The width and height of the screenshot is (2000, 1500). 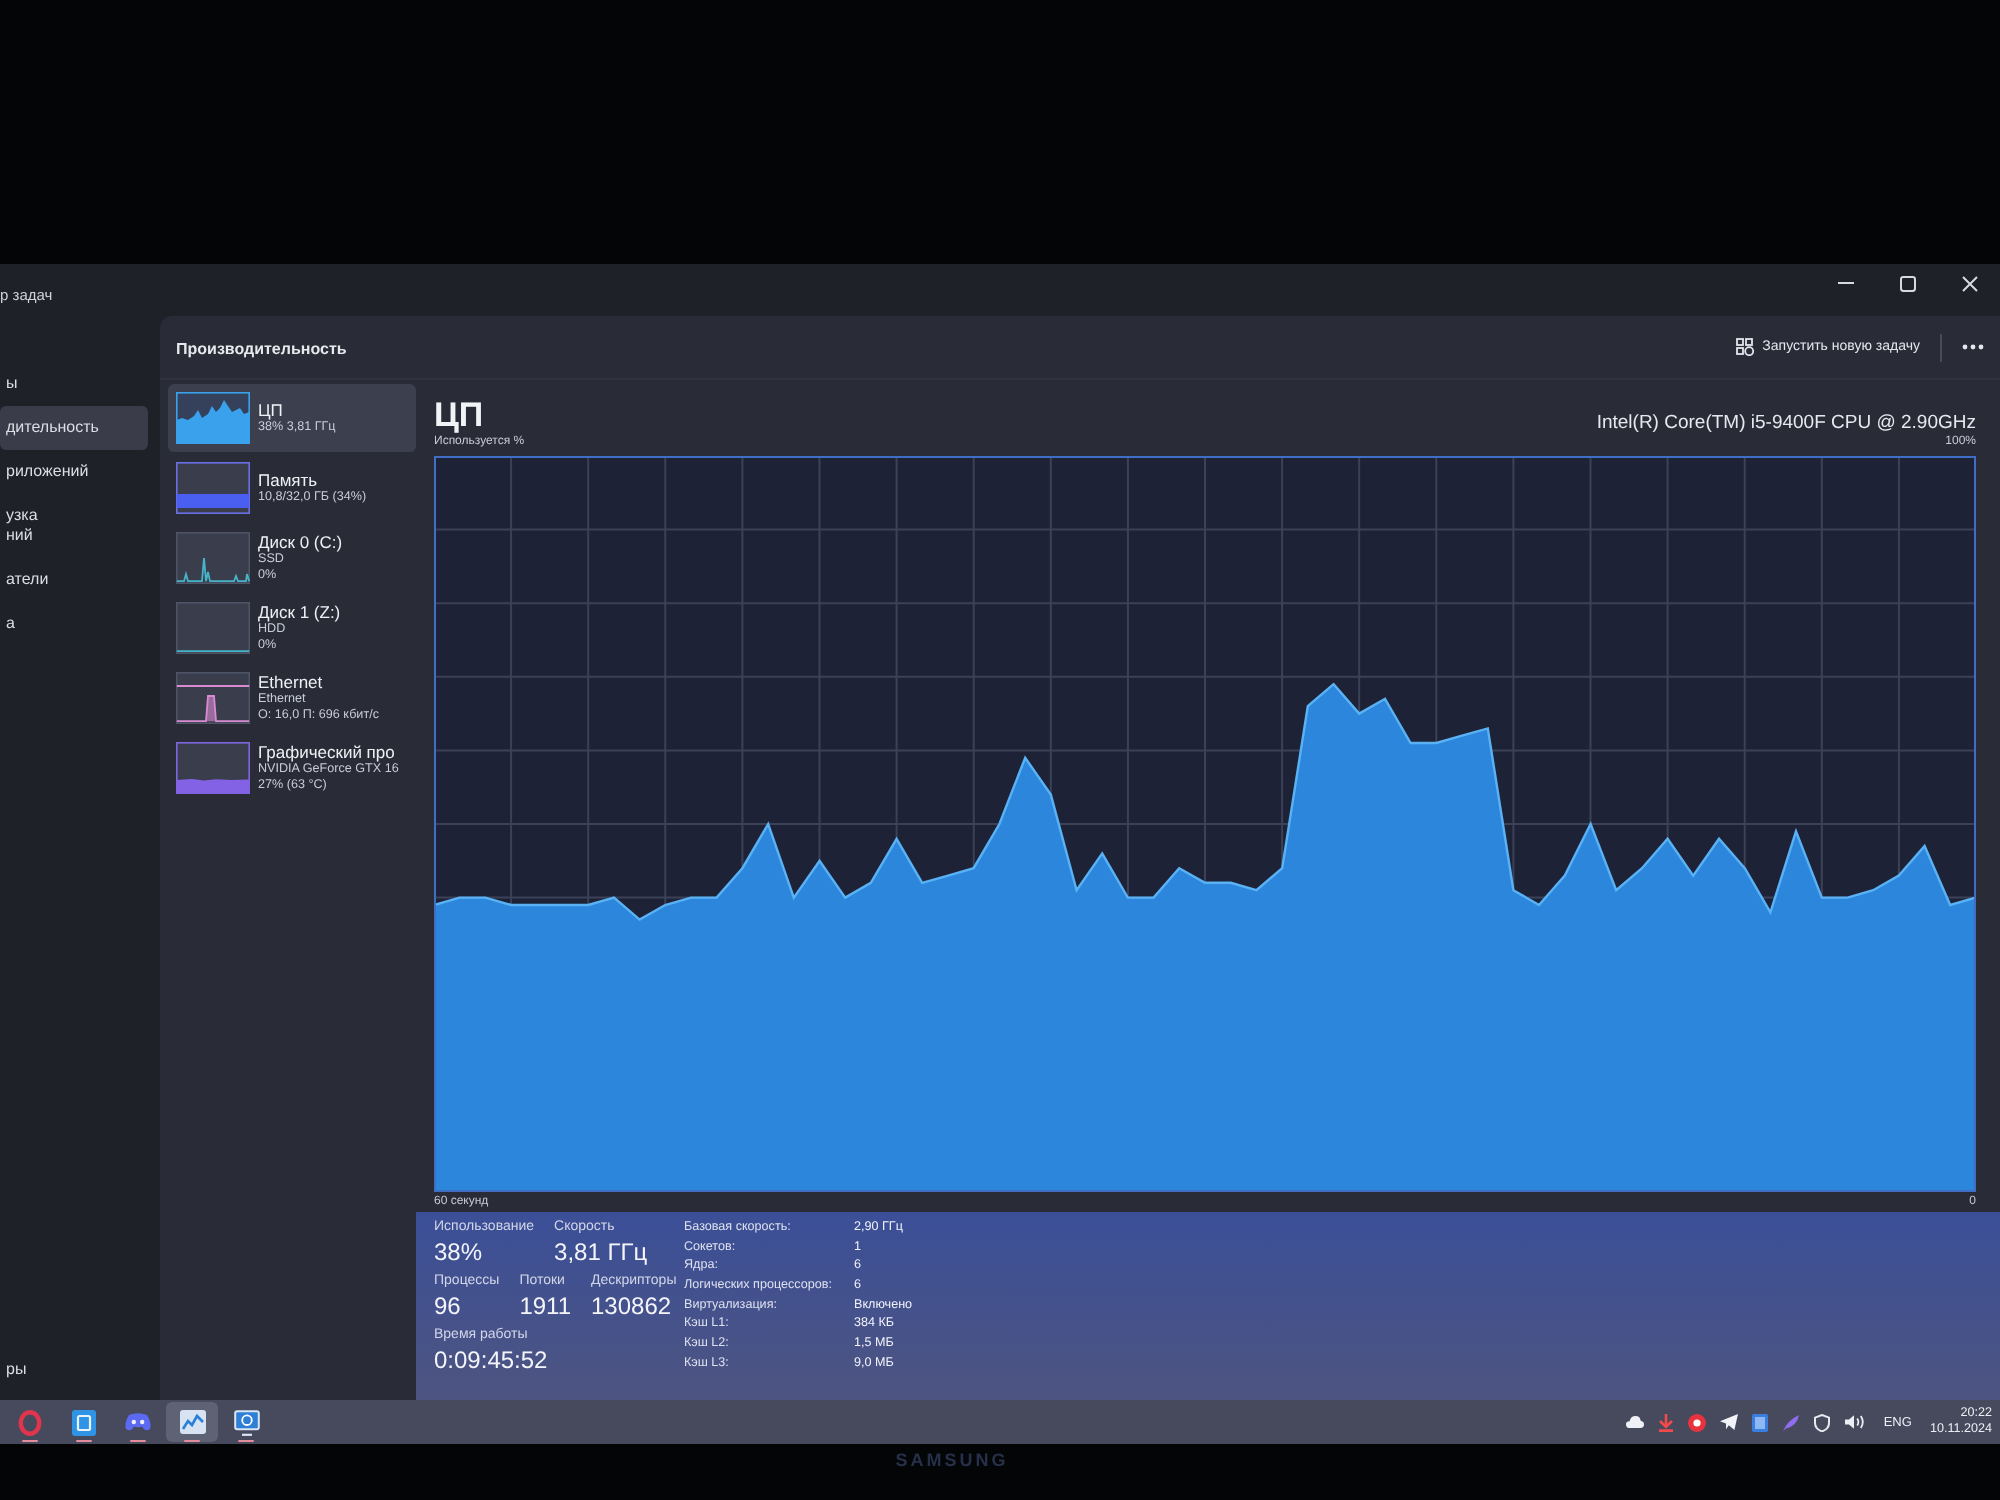 What do you see at coordinates (1854, 1422) in the screenshot?
I see `volume-icon` at bounding box center [1854, 1422].